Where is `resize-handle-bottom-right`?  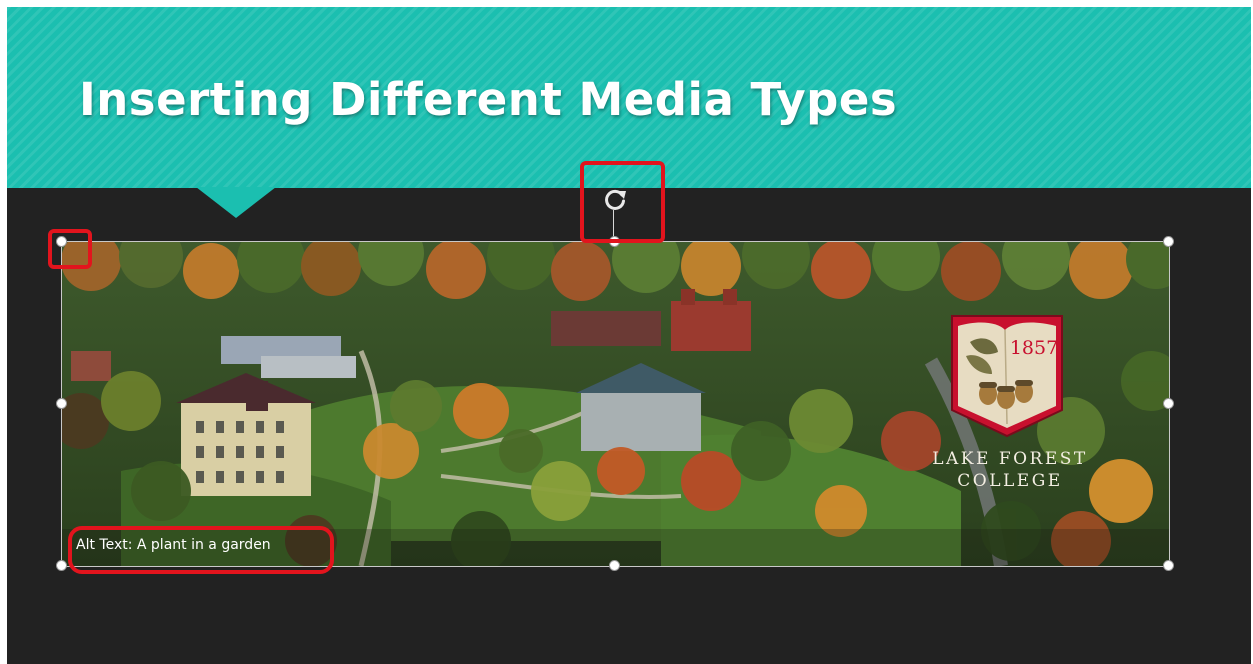 resize-handle-bottom-right is located at coordinates (1168, 565).